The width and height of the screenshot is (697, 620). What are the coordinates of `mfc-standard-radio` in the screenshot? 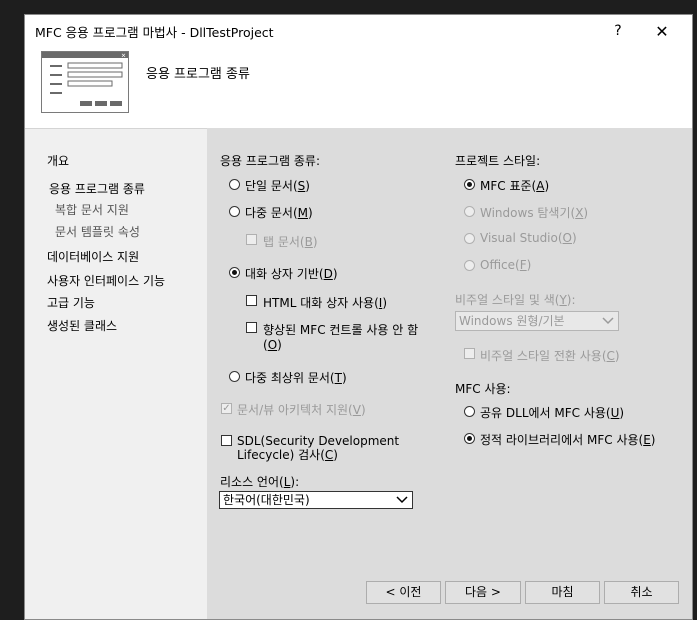 It's located at (469, 184).